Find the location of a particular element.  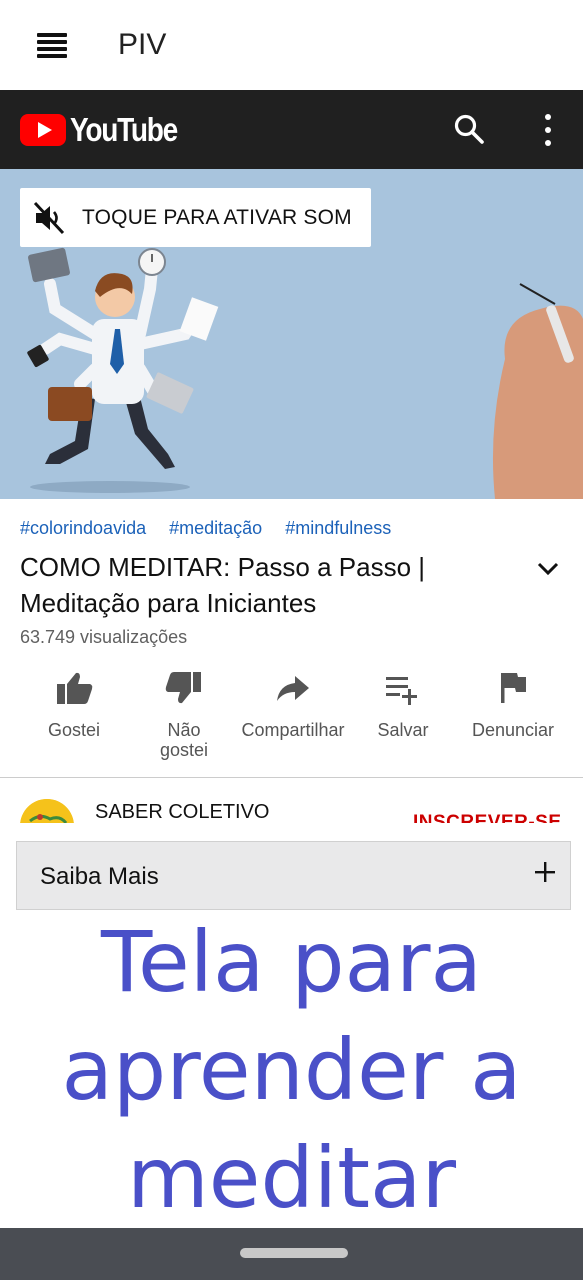

action-label: Salvar is located at coordinates (403, 730).